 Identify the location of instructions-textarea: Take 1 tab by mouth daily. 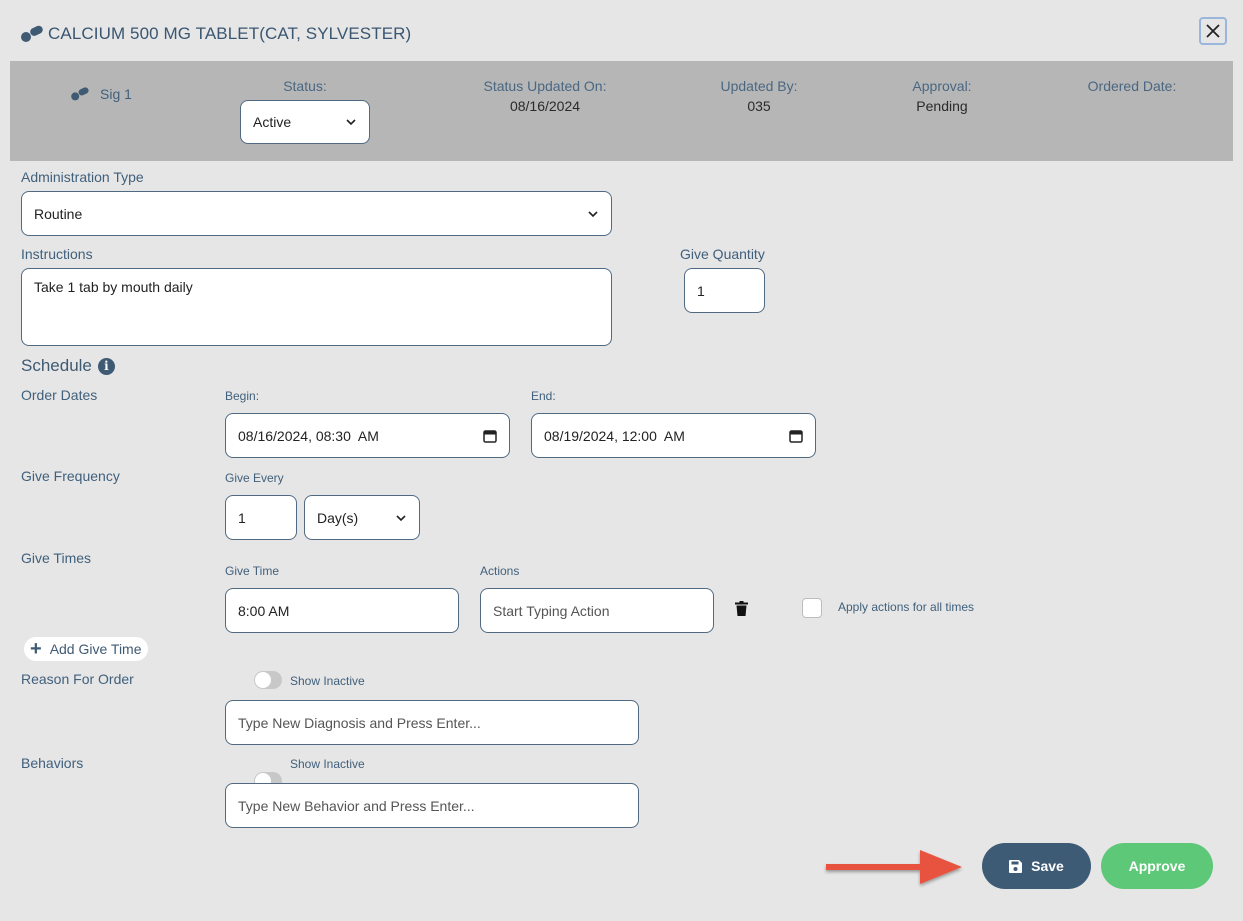
(316, 307).